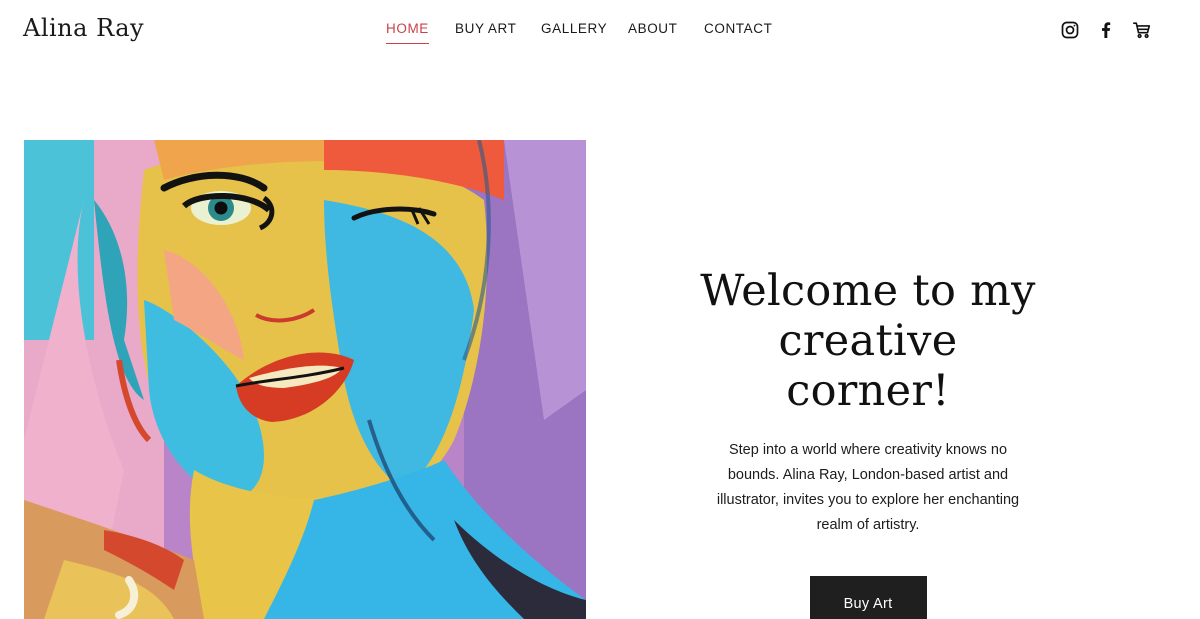 The width and height of the screenshot is (1200, 619). Describe the element at coordinates (485, 28) in the screenshot. I see `nav-buy-art: BUY ART` at that location.